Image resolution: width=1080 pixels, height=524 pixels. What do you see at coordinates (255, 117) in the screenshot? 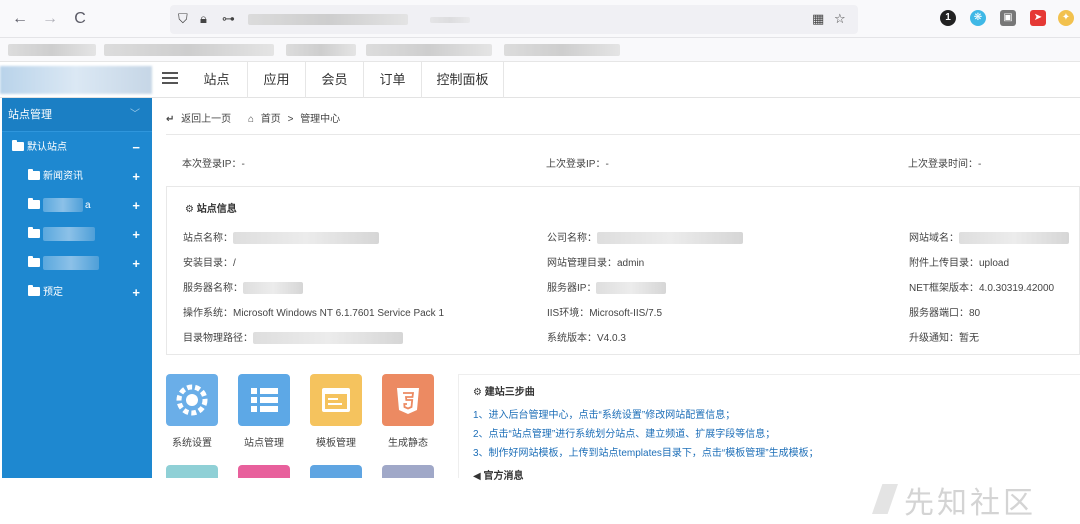
I see `breadcrumb: ↵ 返回上一页 ⌂ 首页 > 管理中心` at bounding box center [255, 117].